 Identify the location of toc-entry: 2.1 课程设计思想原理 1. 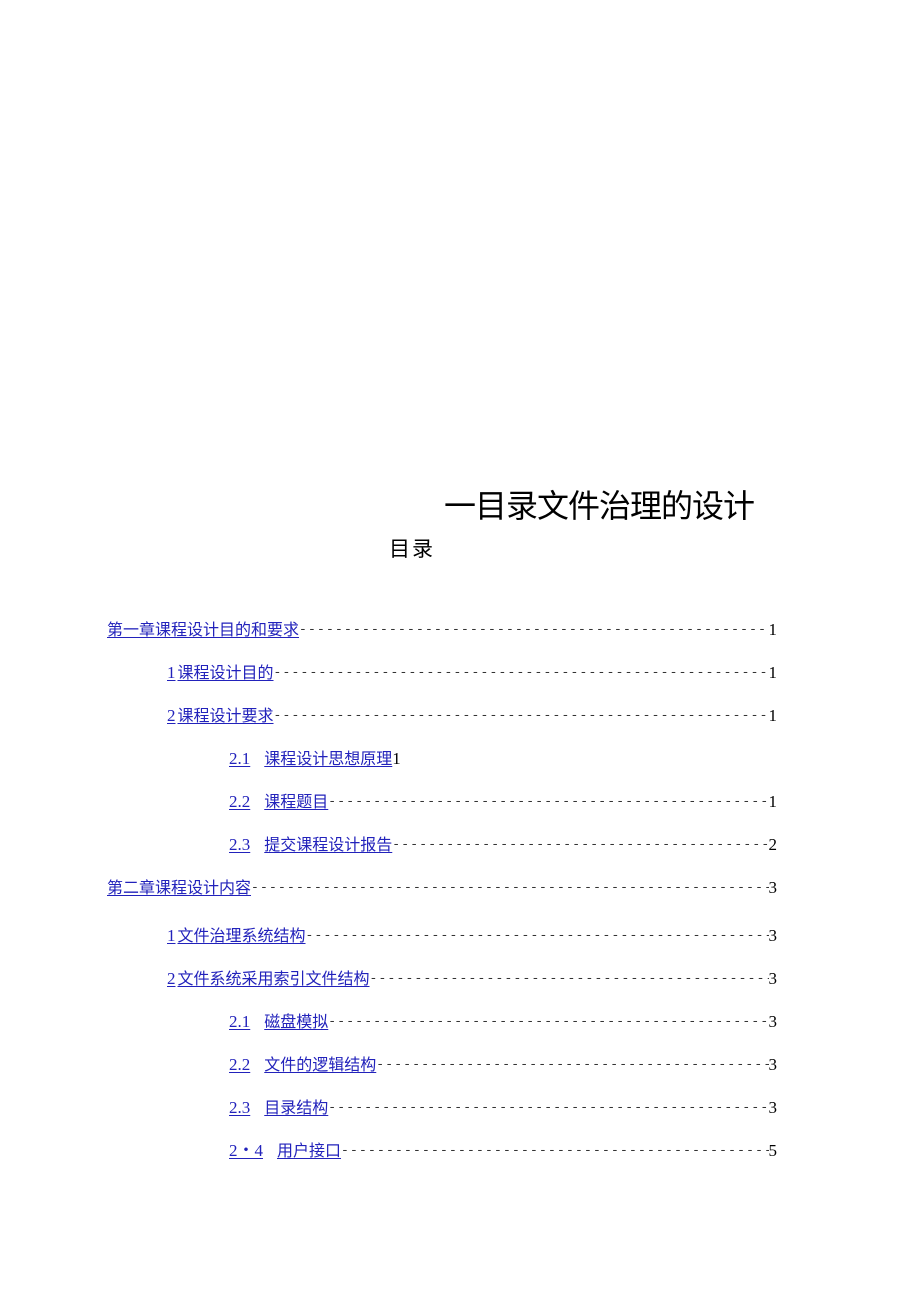
(315, 759).